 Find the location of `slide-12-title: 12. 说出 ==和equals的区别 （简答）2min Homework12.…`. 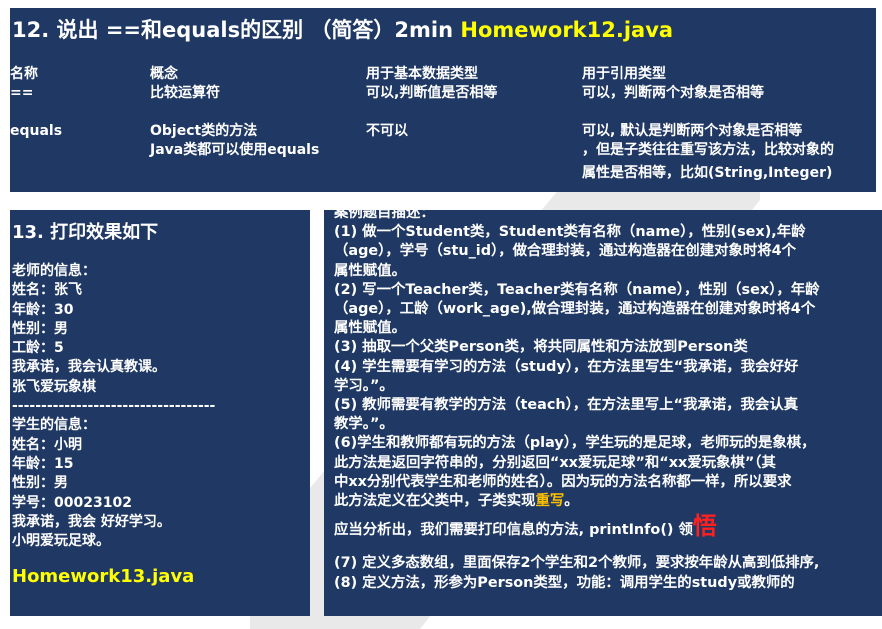

slide-12-title: 12. 说出 ==和equals的区别 （简答）2min Homework12.… is located at coordinates (342, 29).